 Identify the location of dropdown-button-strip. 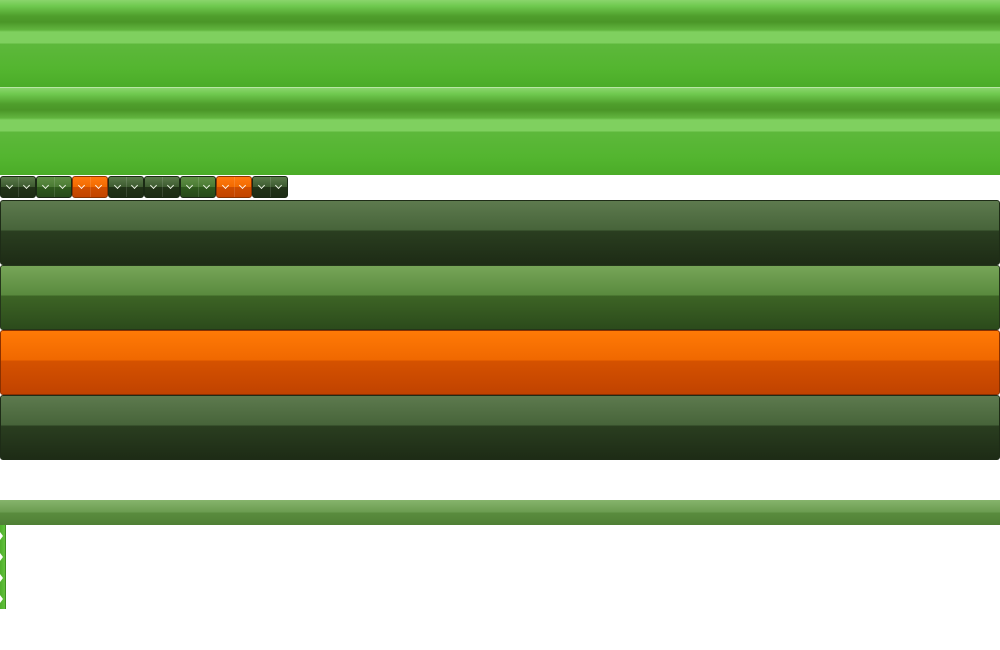
(144, 187).